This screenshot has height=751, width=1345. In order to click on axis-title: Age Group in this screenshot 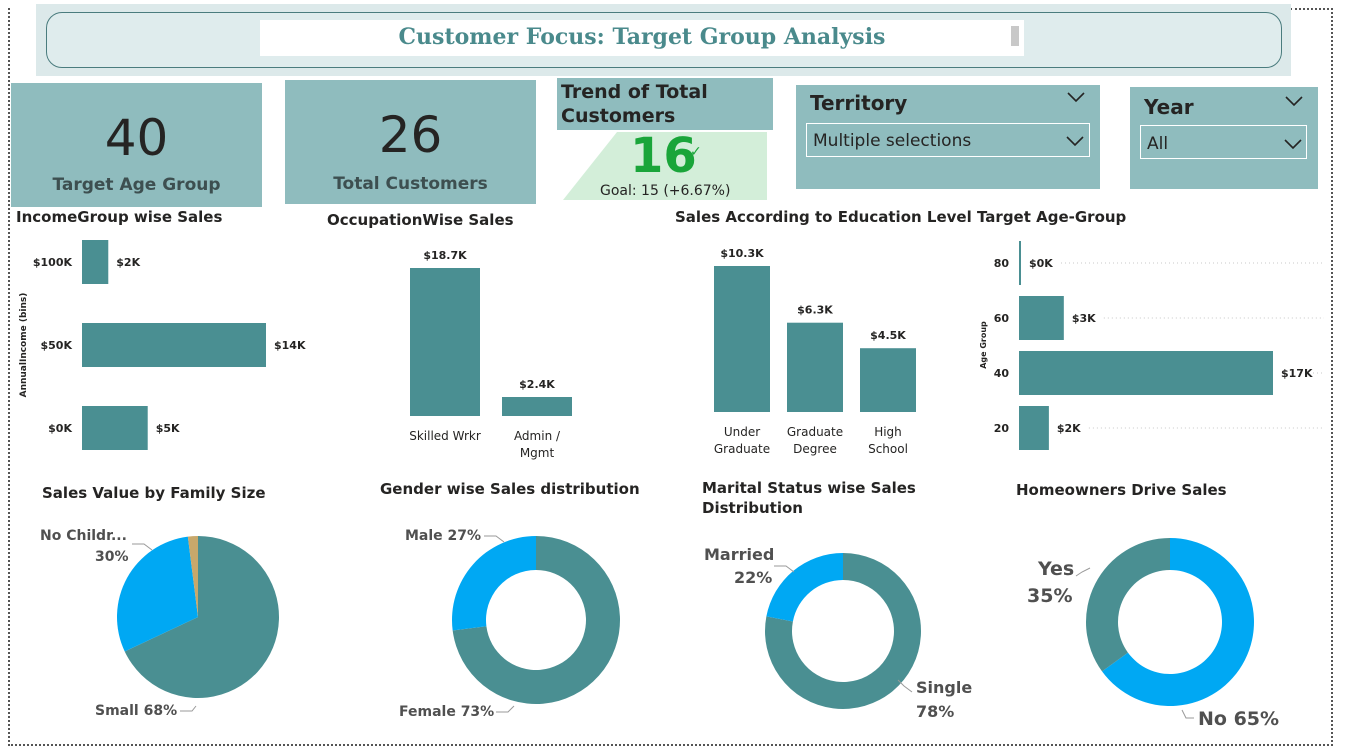, I will do `click(983, 345)`.